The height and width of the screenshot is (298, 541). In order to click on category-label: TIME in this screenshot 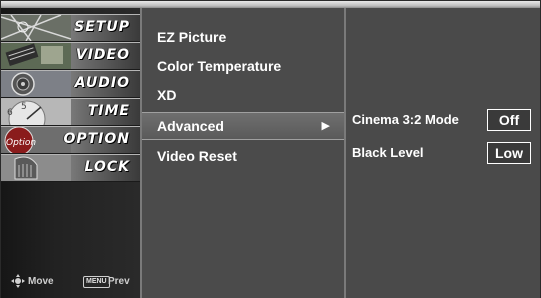, I will do `click(108, 111)`.